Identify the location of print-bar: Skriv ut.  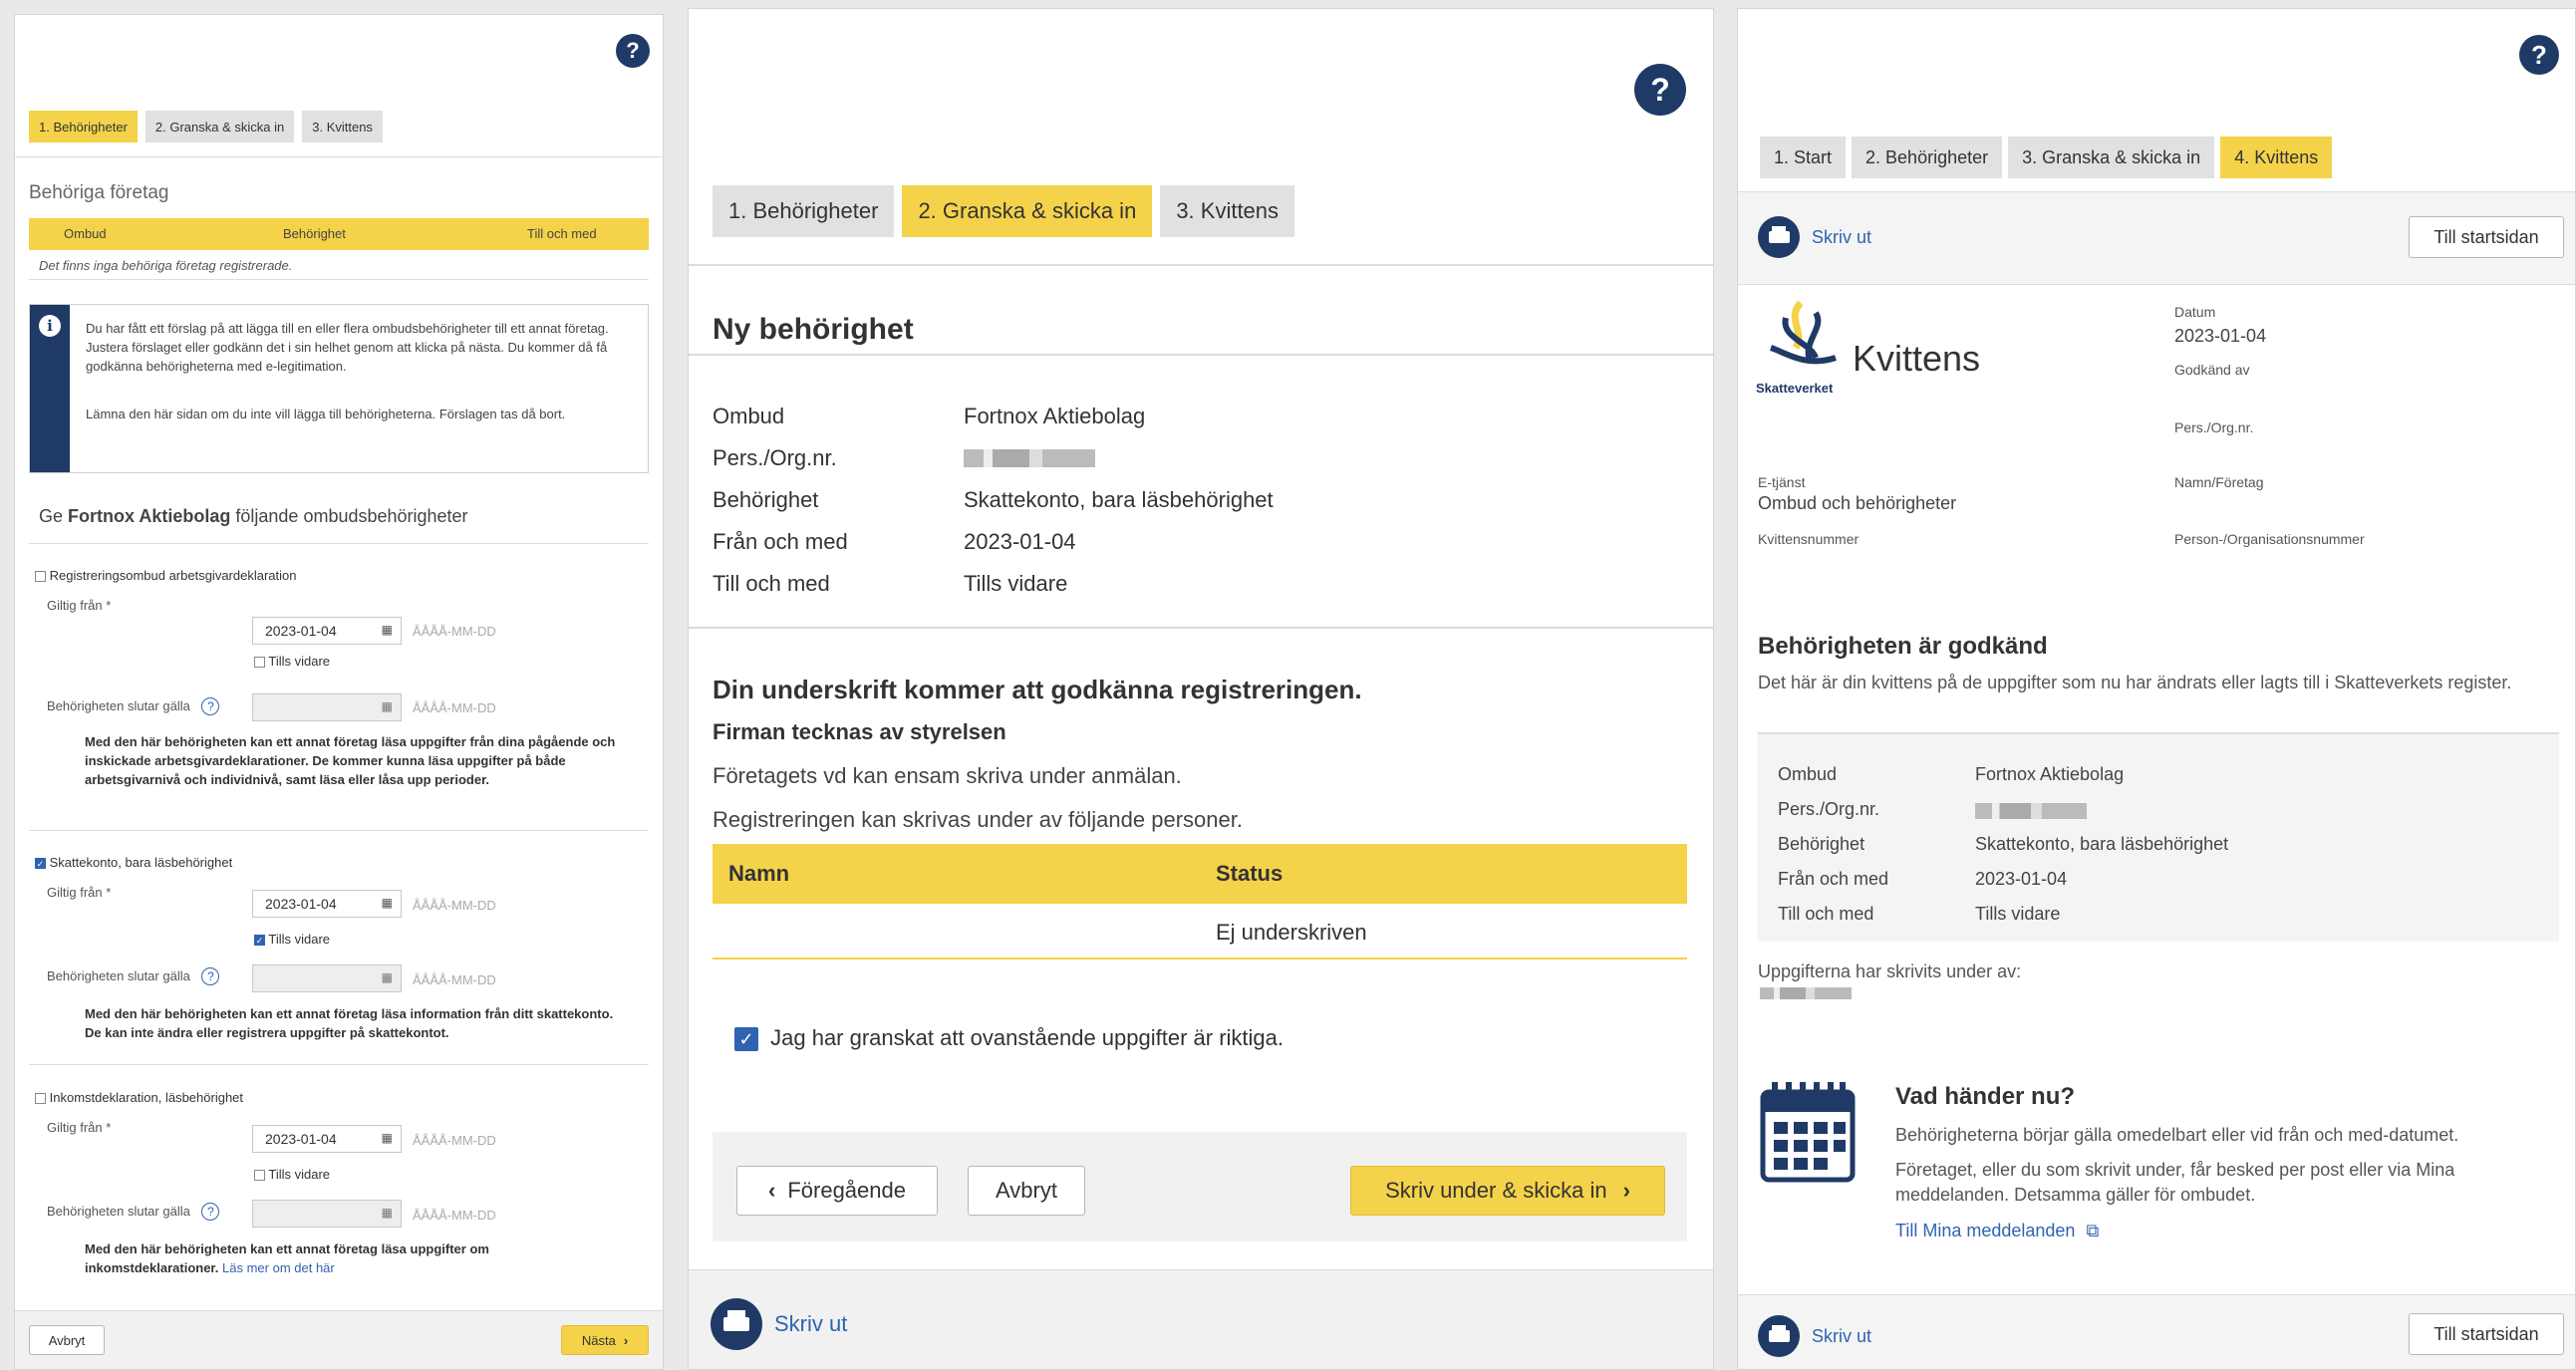
(1201, 1319).